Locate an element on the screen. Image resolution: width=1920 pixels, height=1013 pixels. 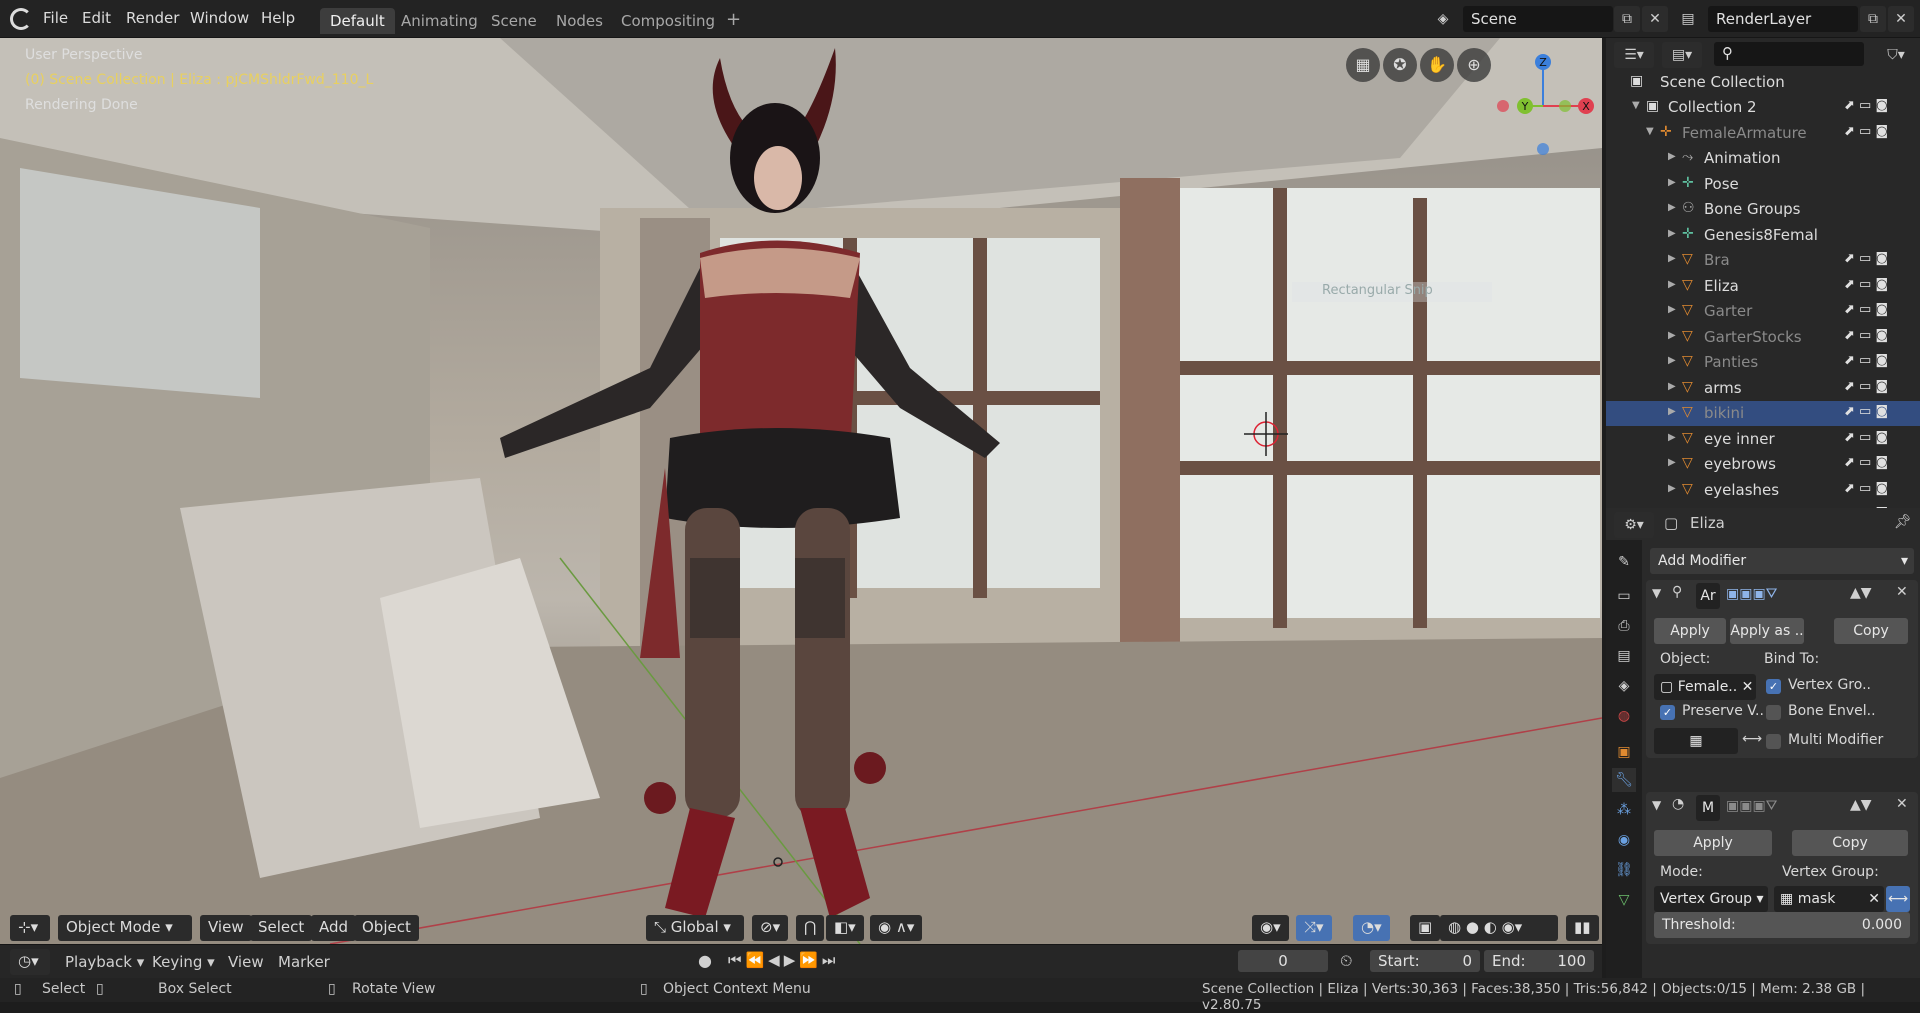
modifier-tab-icon: 🔧︎ is located at coordinates (1624, 780).